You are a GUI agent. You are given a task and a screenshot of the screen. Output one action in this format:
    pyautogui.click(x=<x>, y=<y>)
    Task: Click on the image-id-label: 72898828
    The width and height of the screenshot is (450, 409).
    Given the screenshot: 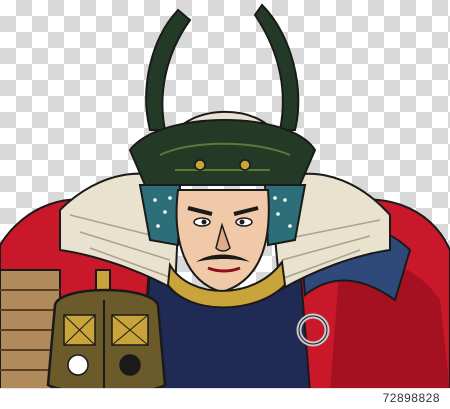 What is the action you would take?
    pyautogui.click(x=411, y=398)
    